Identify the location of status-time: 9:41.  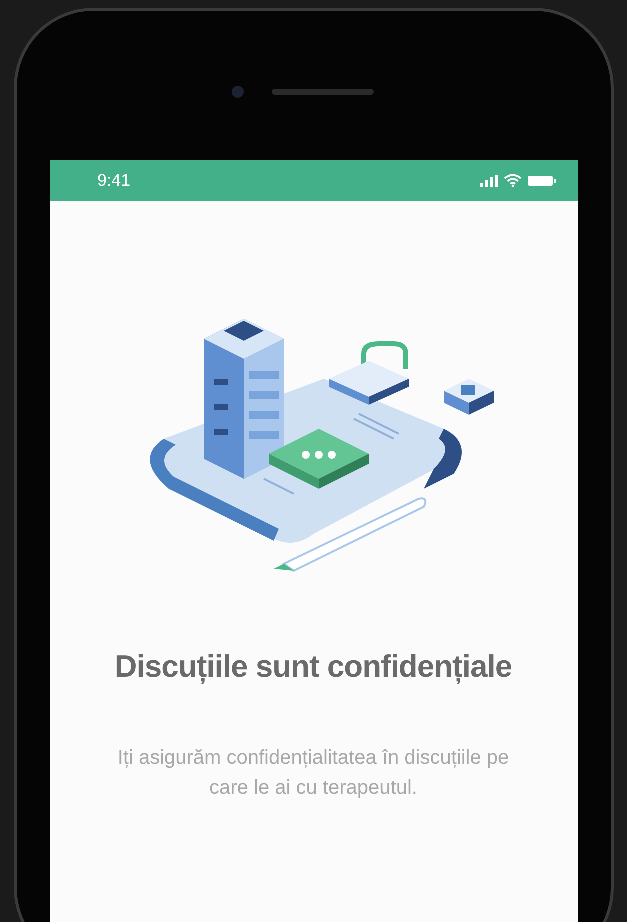
(114, 180).